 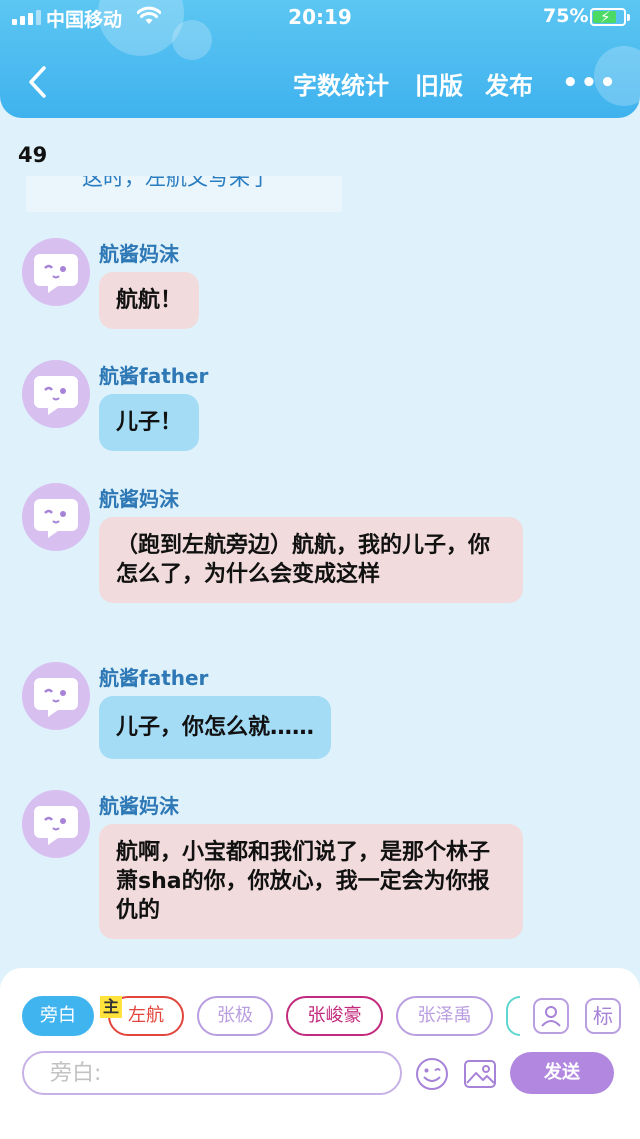 What do you see at coordinates (176, 183) in the screenshot?
I see `clipped-message-text: 这时，左航又写来了` at bounding box center [176, 183].